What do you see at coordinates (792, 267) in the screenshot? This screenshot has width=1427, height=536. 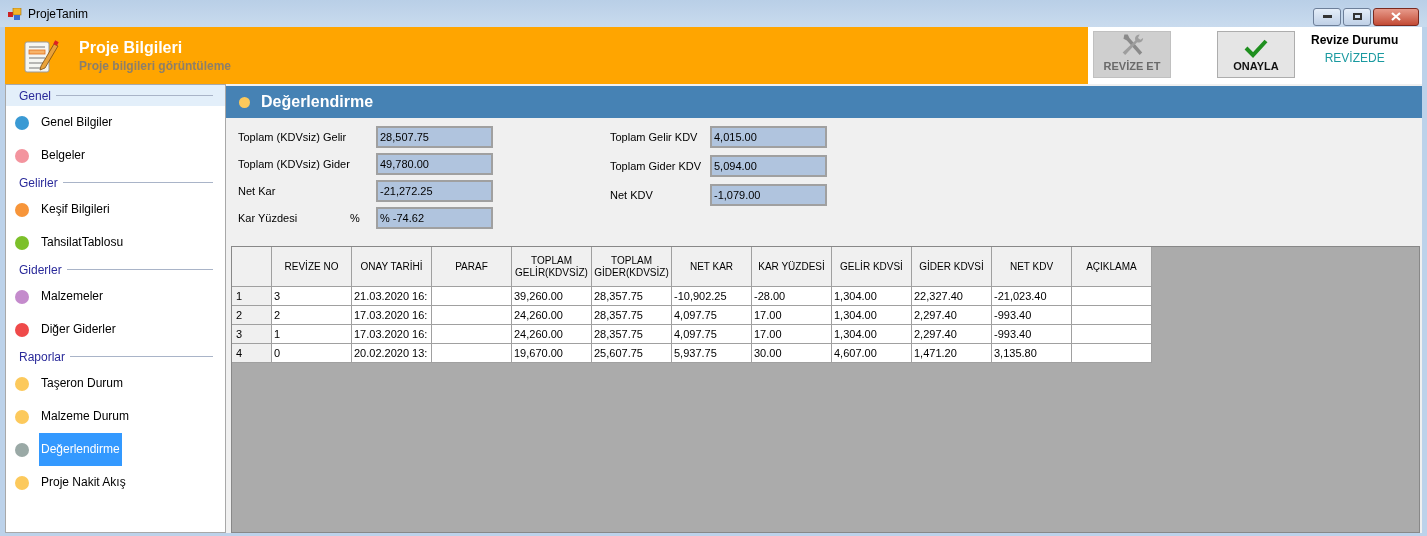 I see `column-header: KAR YÜZDESİ` at bounding box center [792, 267].